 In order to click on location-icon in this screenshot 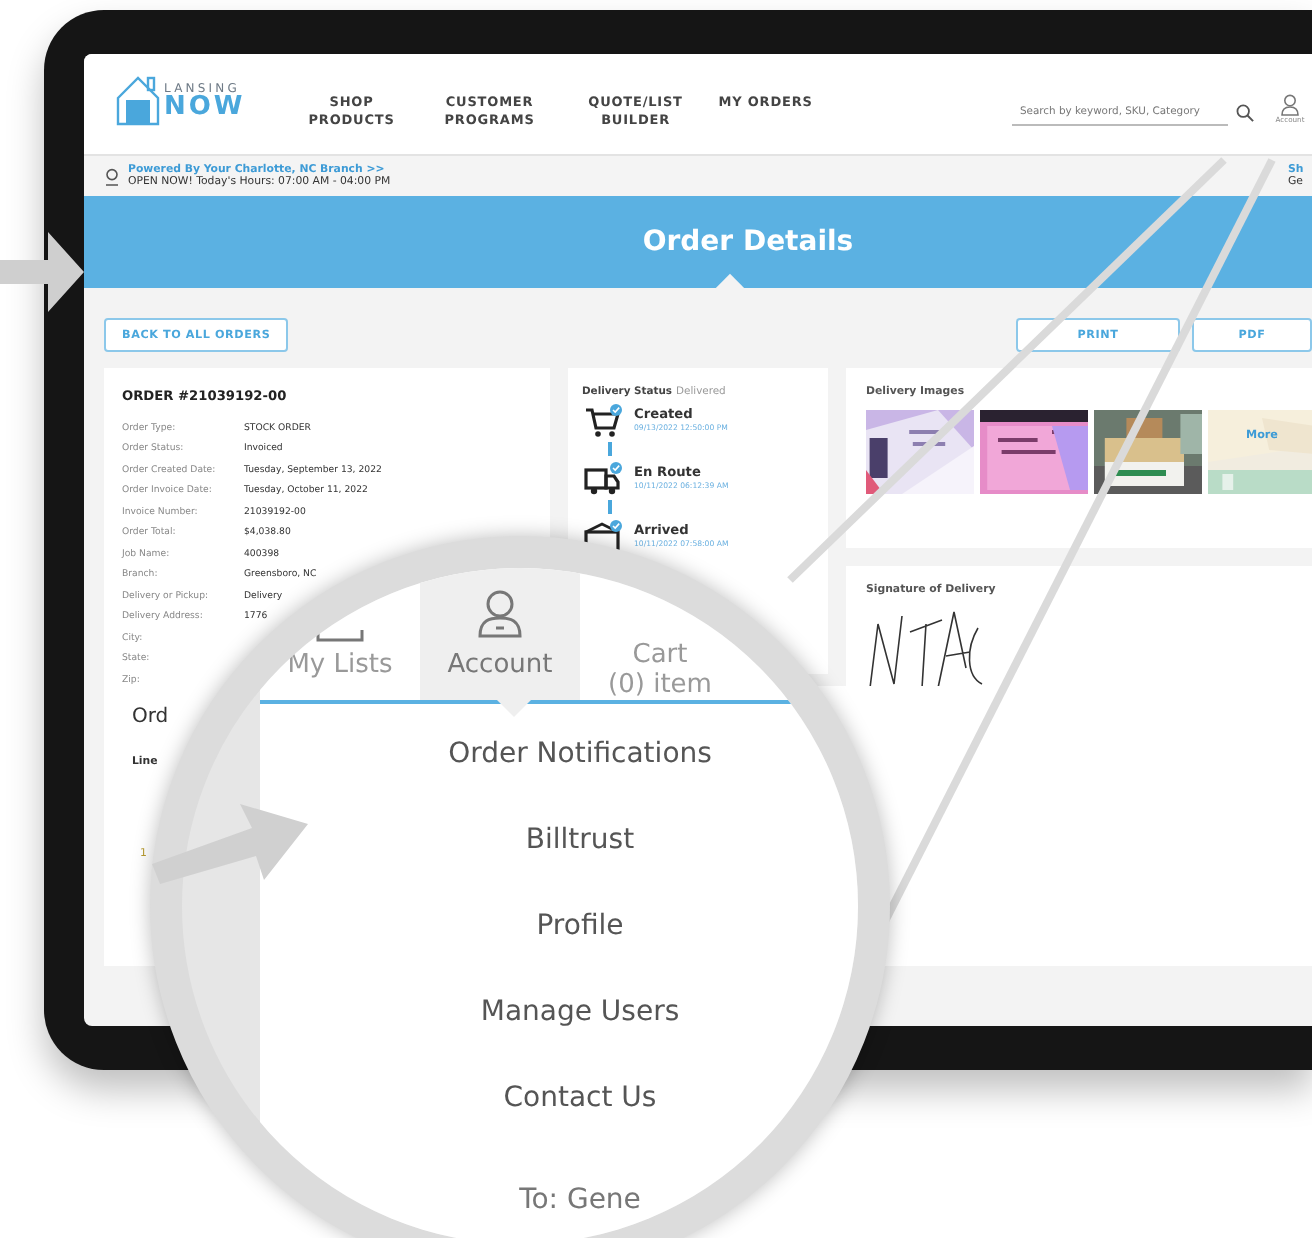, I will do `click(112, 176)`.